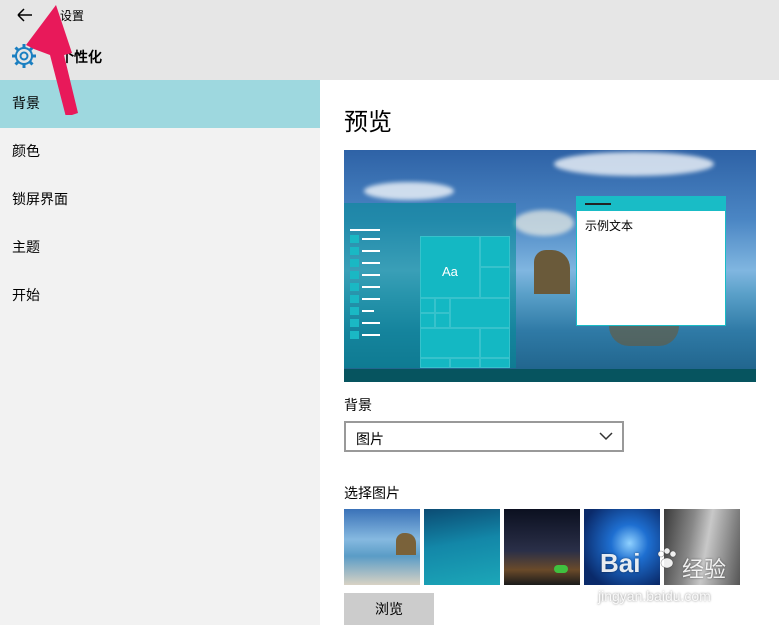 Image resolution: width=779 pixels, height=625 pixels. Describe the element at coordinates (450, 271) in the screenshot. I see `tile-text: Aa` at that location.